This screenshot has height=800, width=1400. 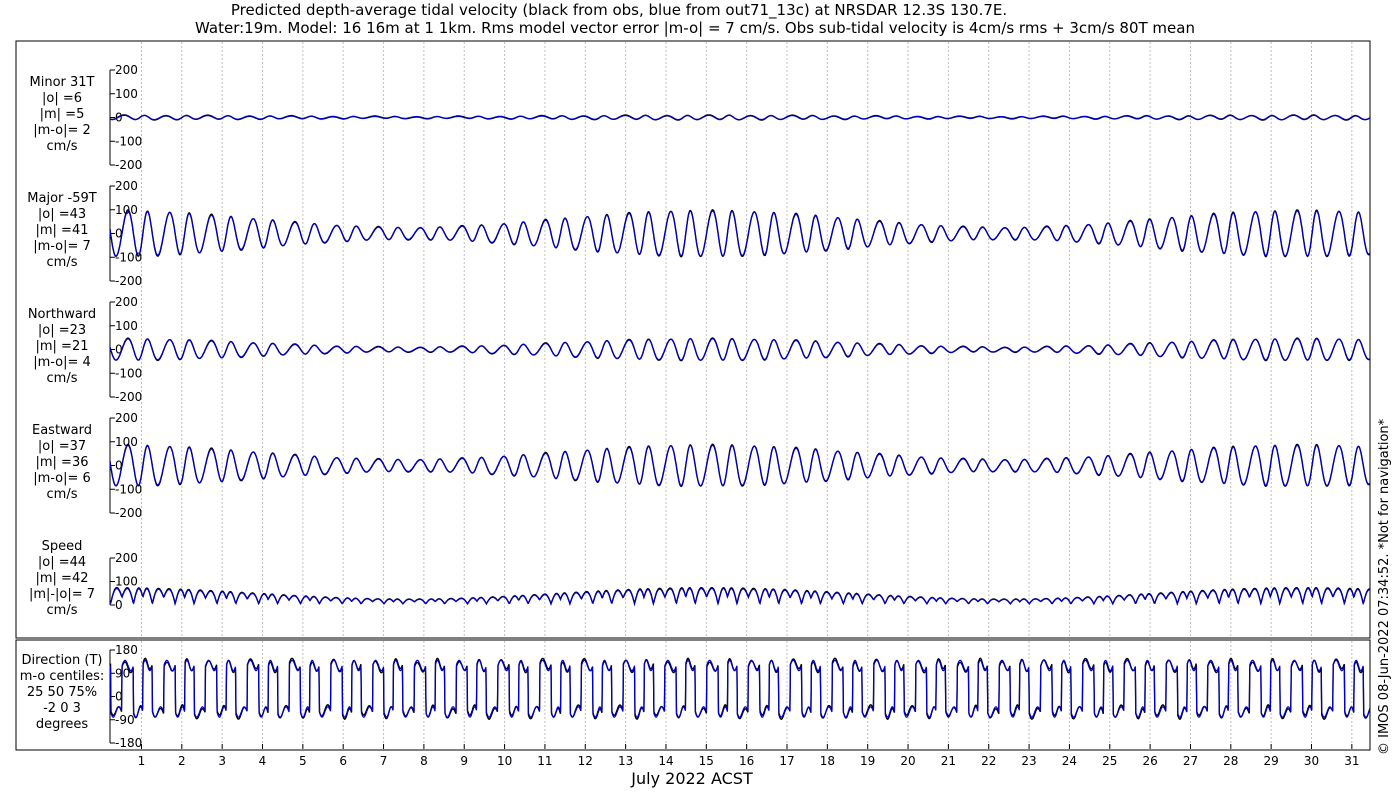 I want to click on y-tick-label-direction: 180, so click(x=126, y=650).